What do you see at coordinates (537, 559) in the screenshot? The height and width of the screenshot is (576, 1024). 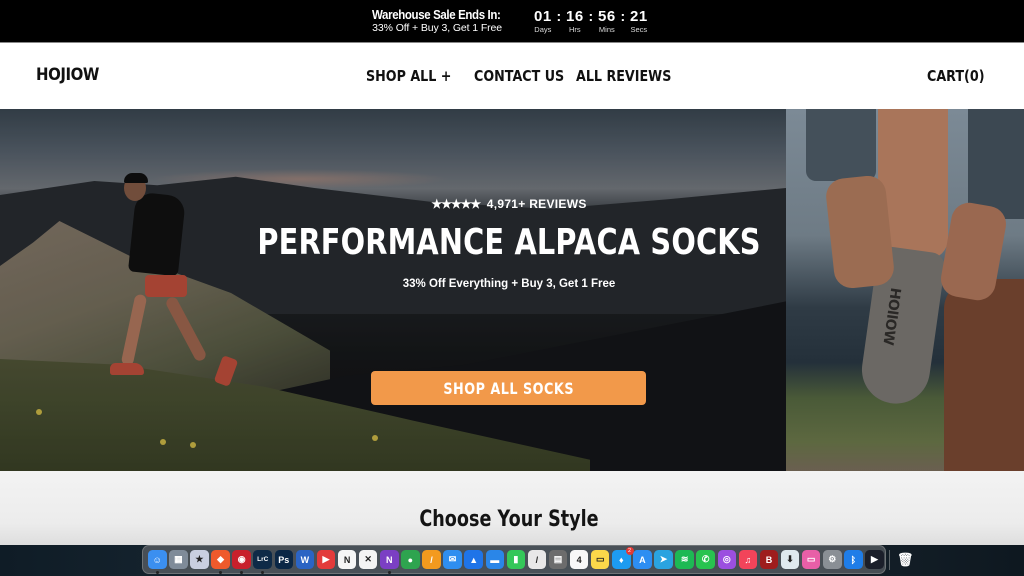 I see `dock-item-markup: /` at bounding box center [537, 559].